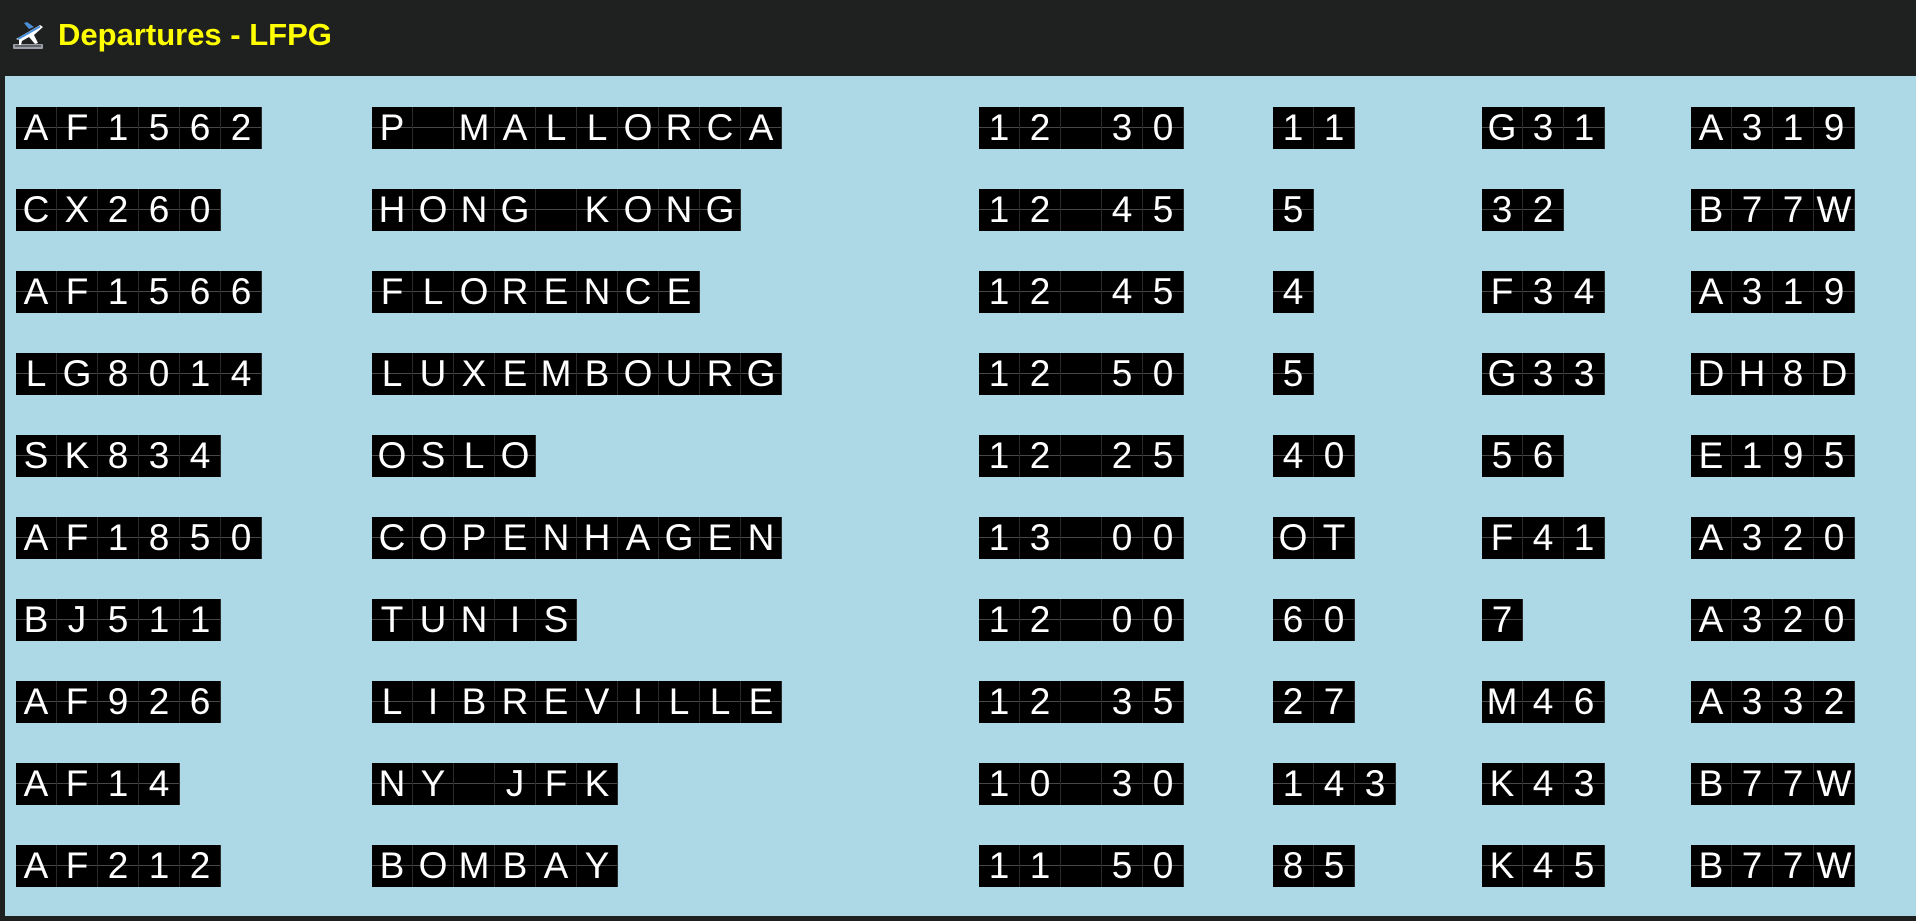 This screenshot has width=1916, height=921. What do you see at coordinates (77, 210) in the screenshot?
I see `flap-character: X` at bounding box center [77, 210].